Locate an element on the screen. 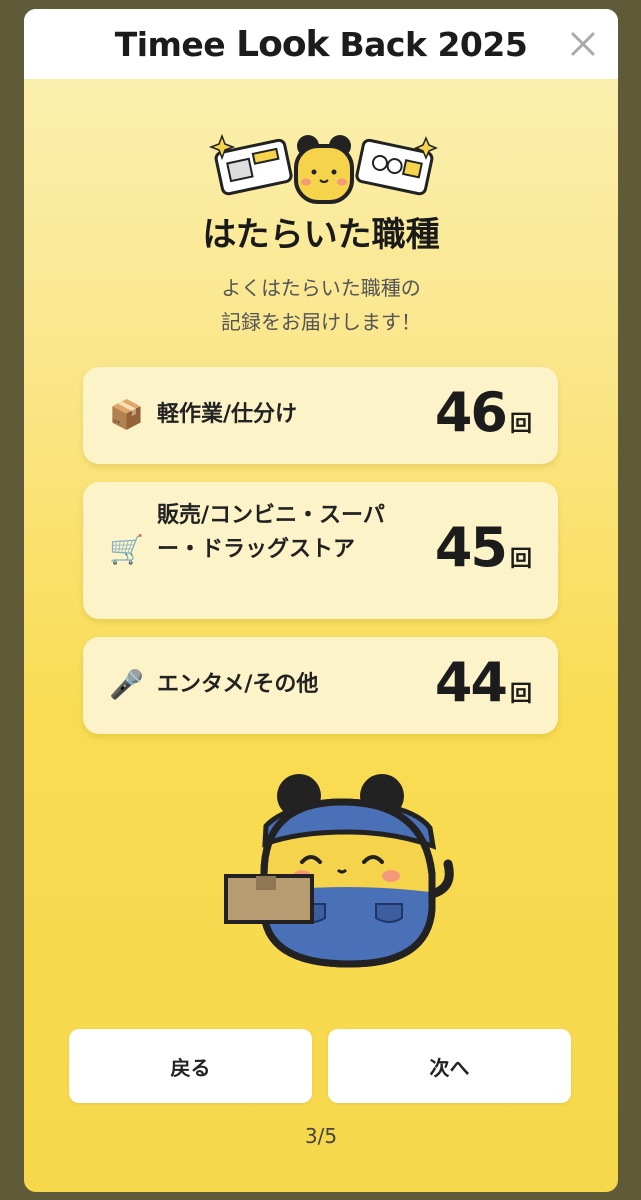 The width and height of the screenshot is (641, 1200). job-count: 44 回 is located at coordinates (483, 682).